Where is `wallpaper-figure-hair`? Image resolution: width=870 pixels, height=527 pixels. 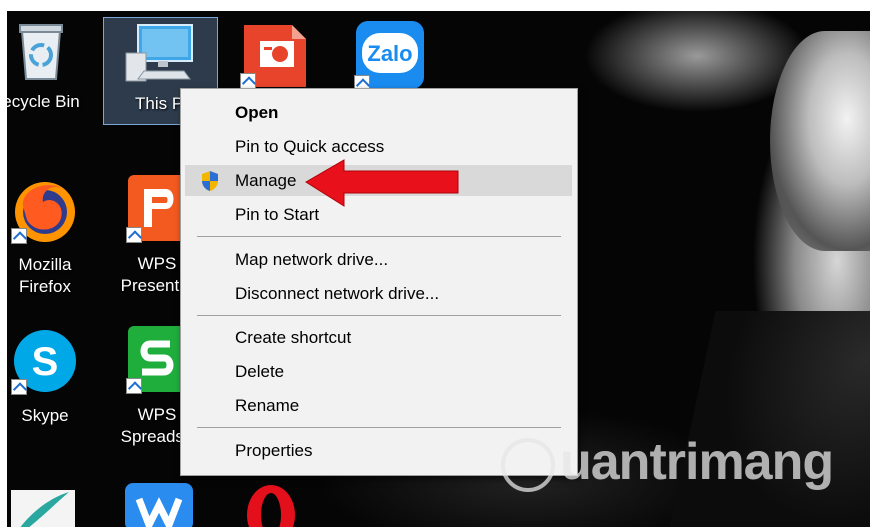 wallpaper-figure-hair is located at coordinates (820, 141).